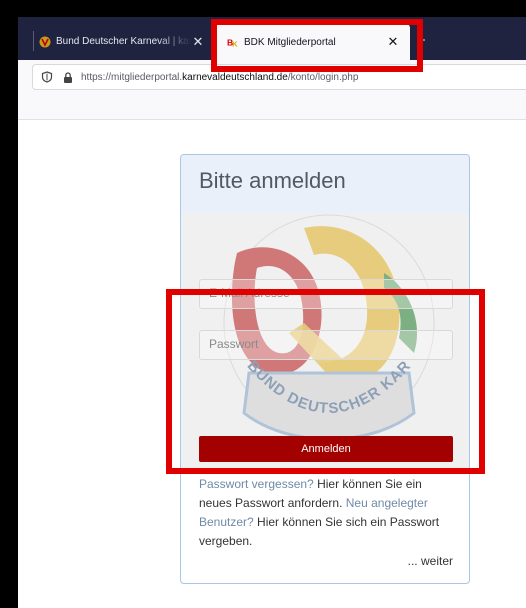 The image size is (526, 608). Describe the element at coordinates (198, 42) in the screenshot. I see `close-tab-icon: ✕` at that location.